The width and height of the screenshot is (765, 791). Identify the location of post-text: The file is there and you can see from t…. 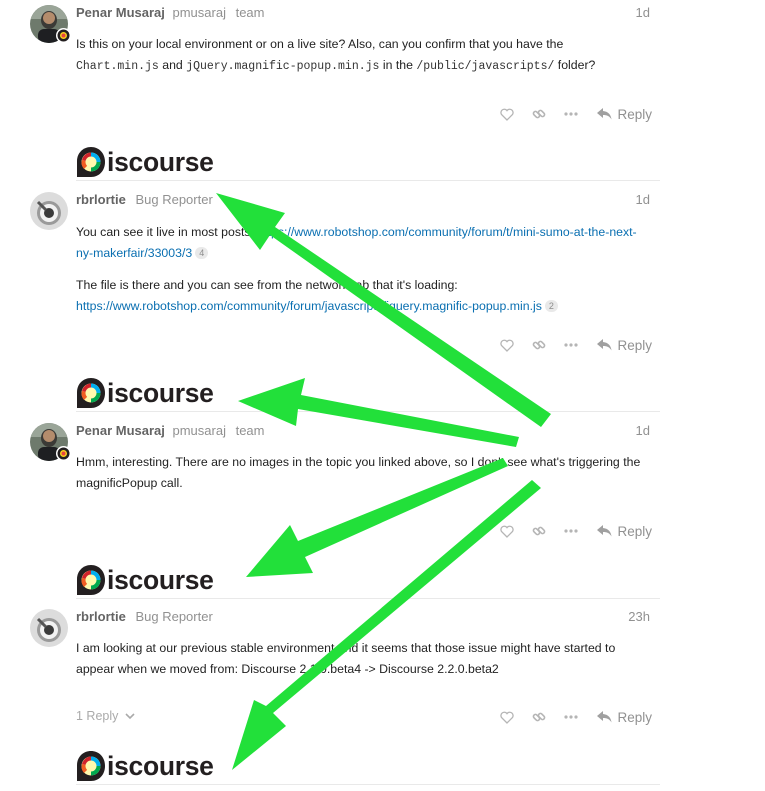
(267, 285).